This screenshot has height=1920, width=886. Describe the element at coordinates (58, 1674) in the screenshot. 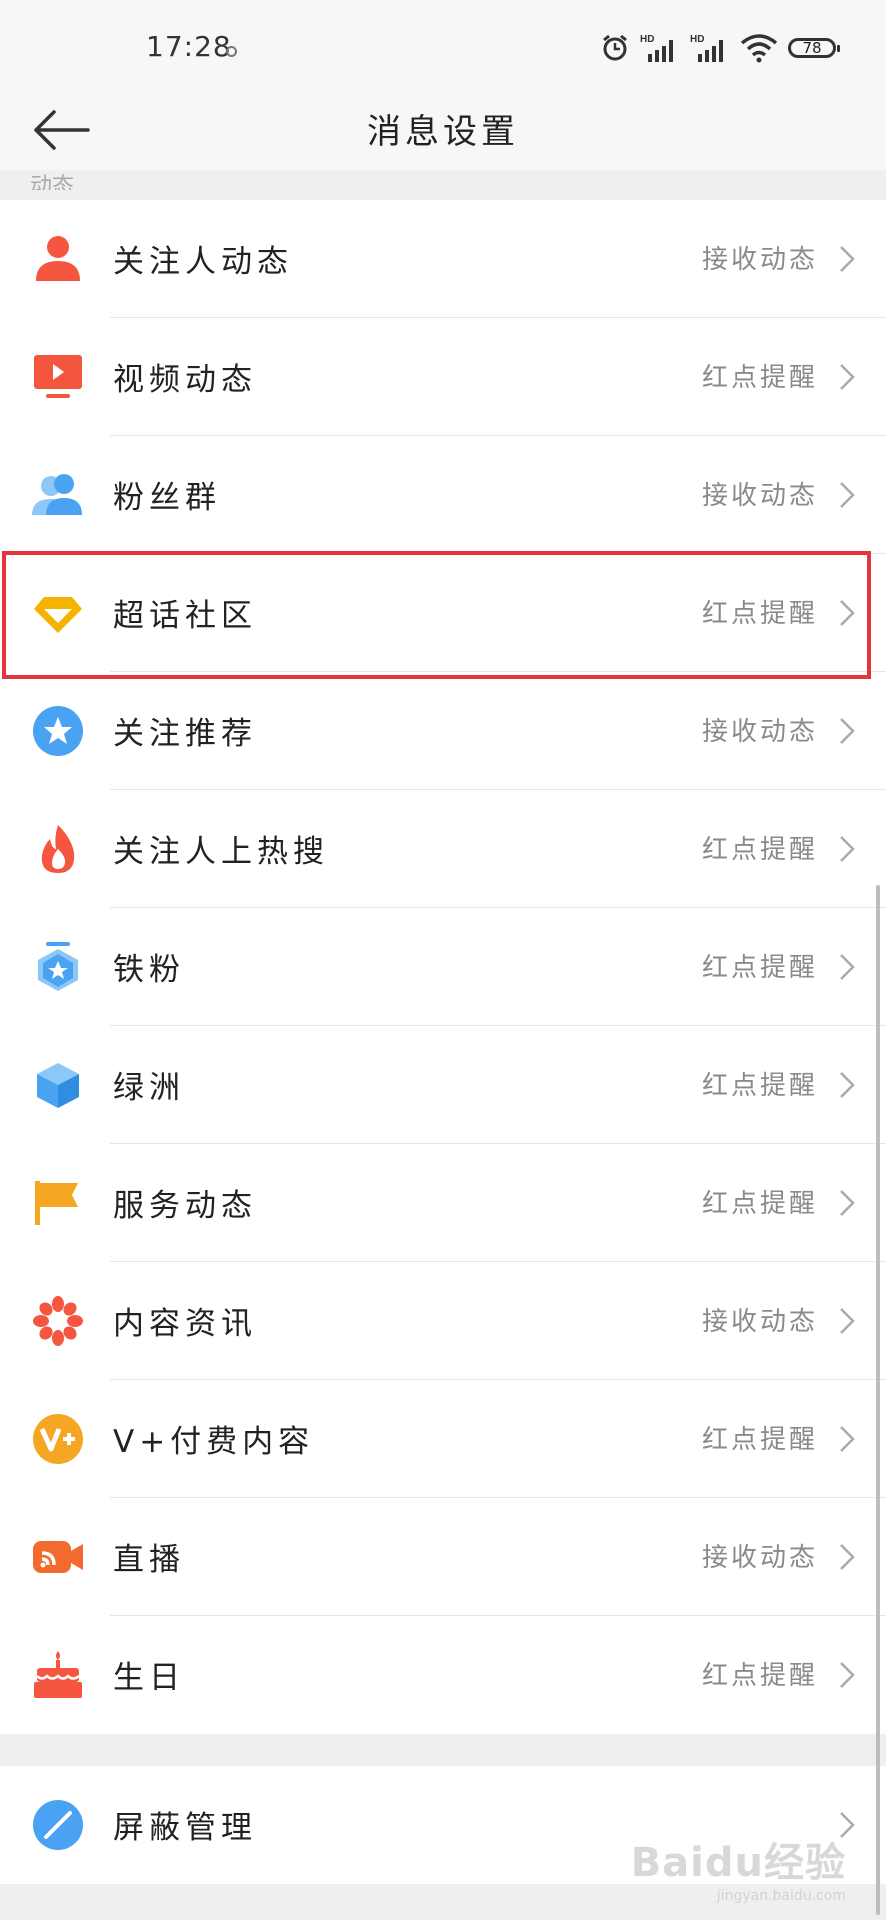

I see `cake-icon` at that location.